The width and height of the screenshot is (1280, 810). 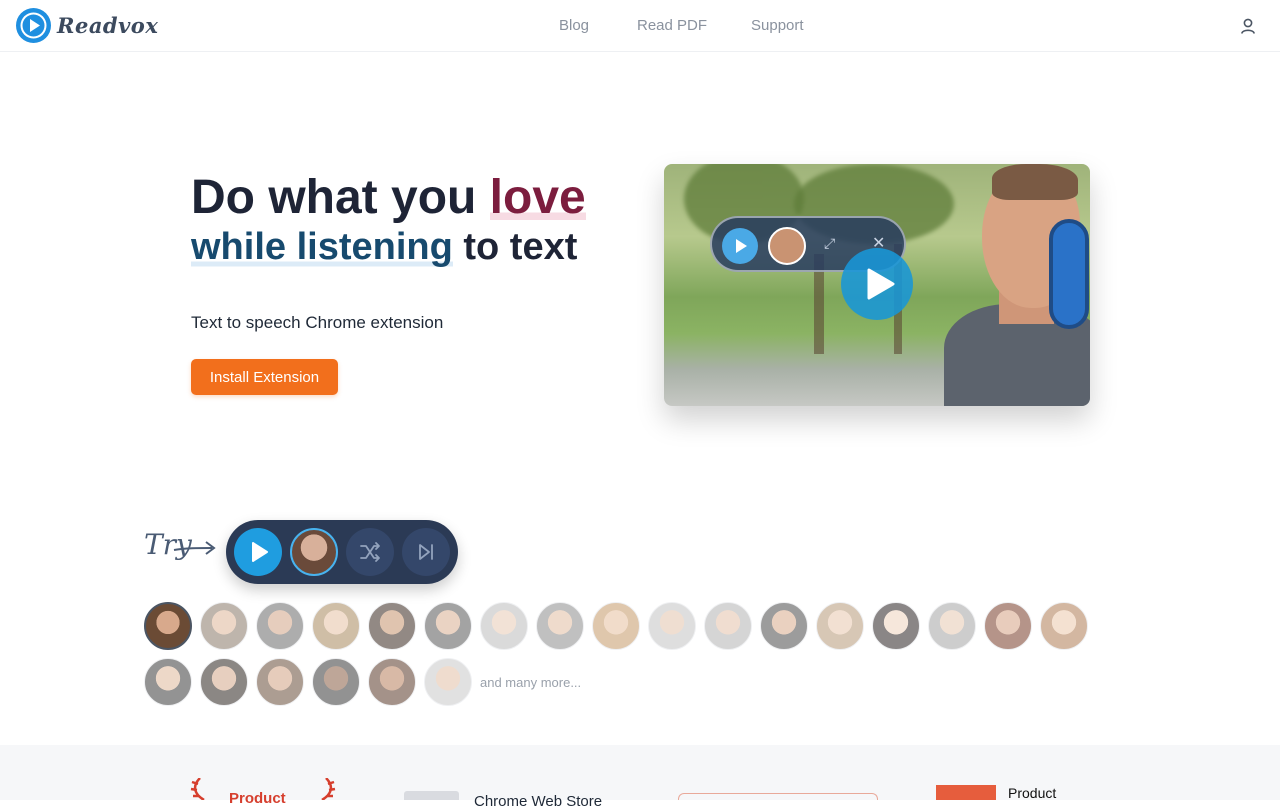 I want to click on skip-next-icon, so click(x=426, y=552).